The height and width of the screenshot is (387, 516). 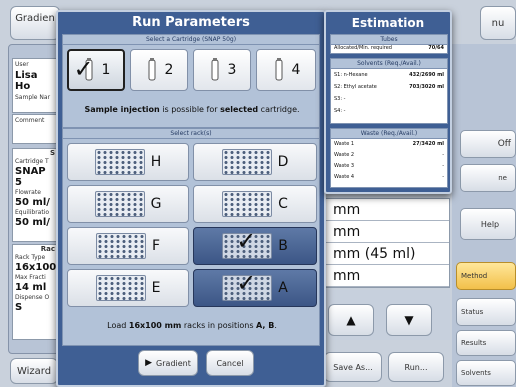 What do you see at coordinates (498, 23) in the screenshot?
I see `tab-menu: nu` at bounding box center [498, 23].